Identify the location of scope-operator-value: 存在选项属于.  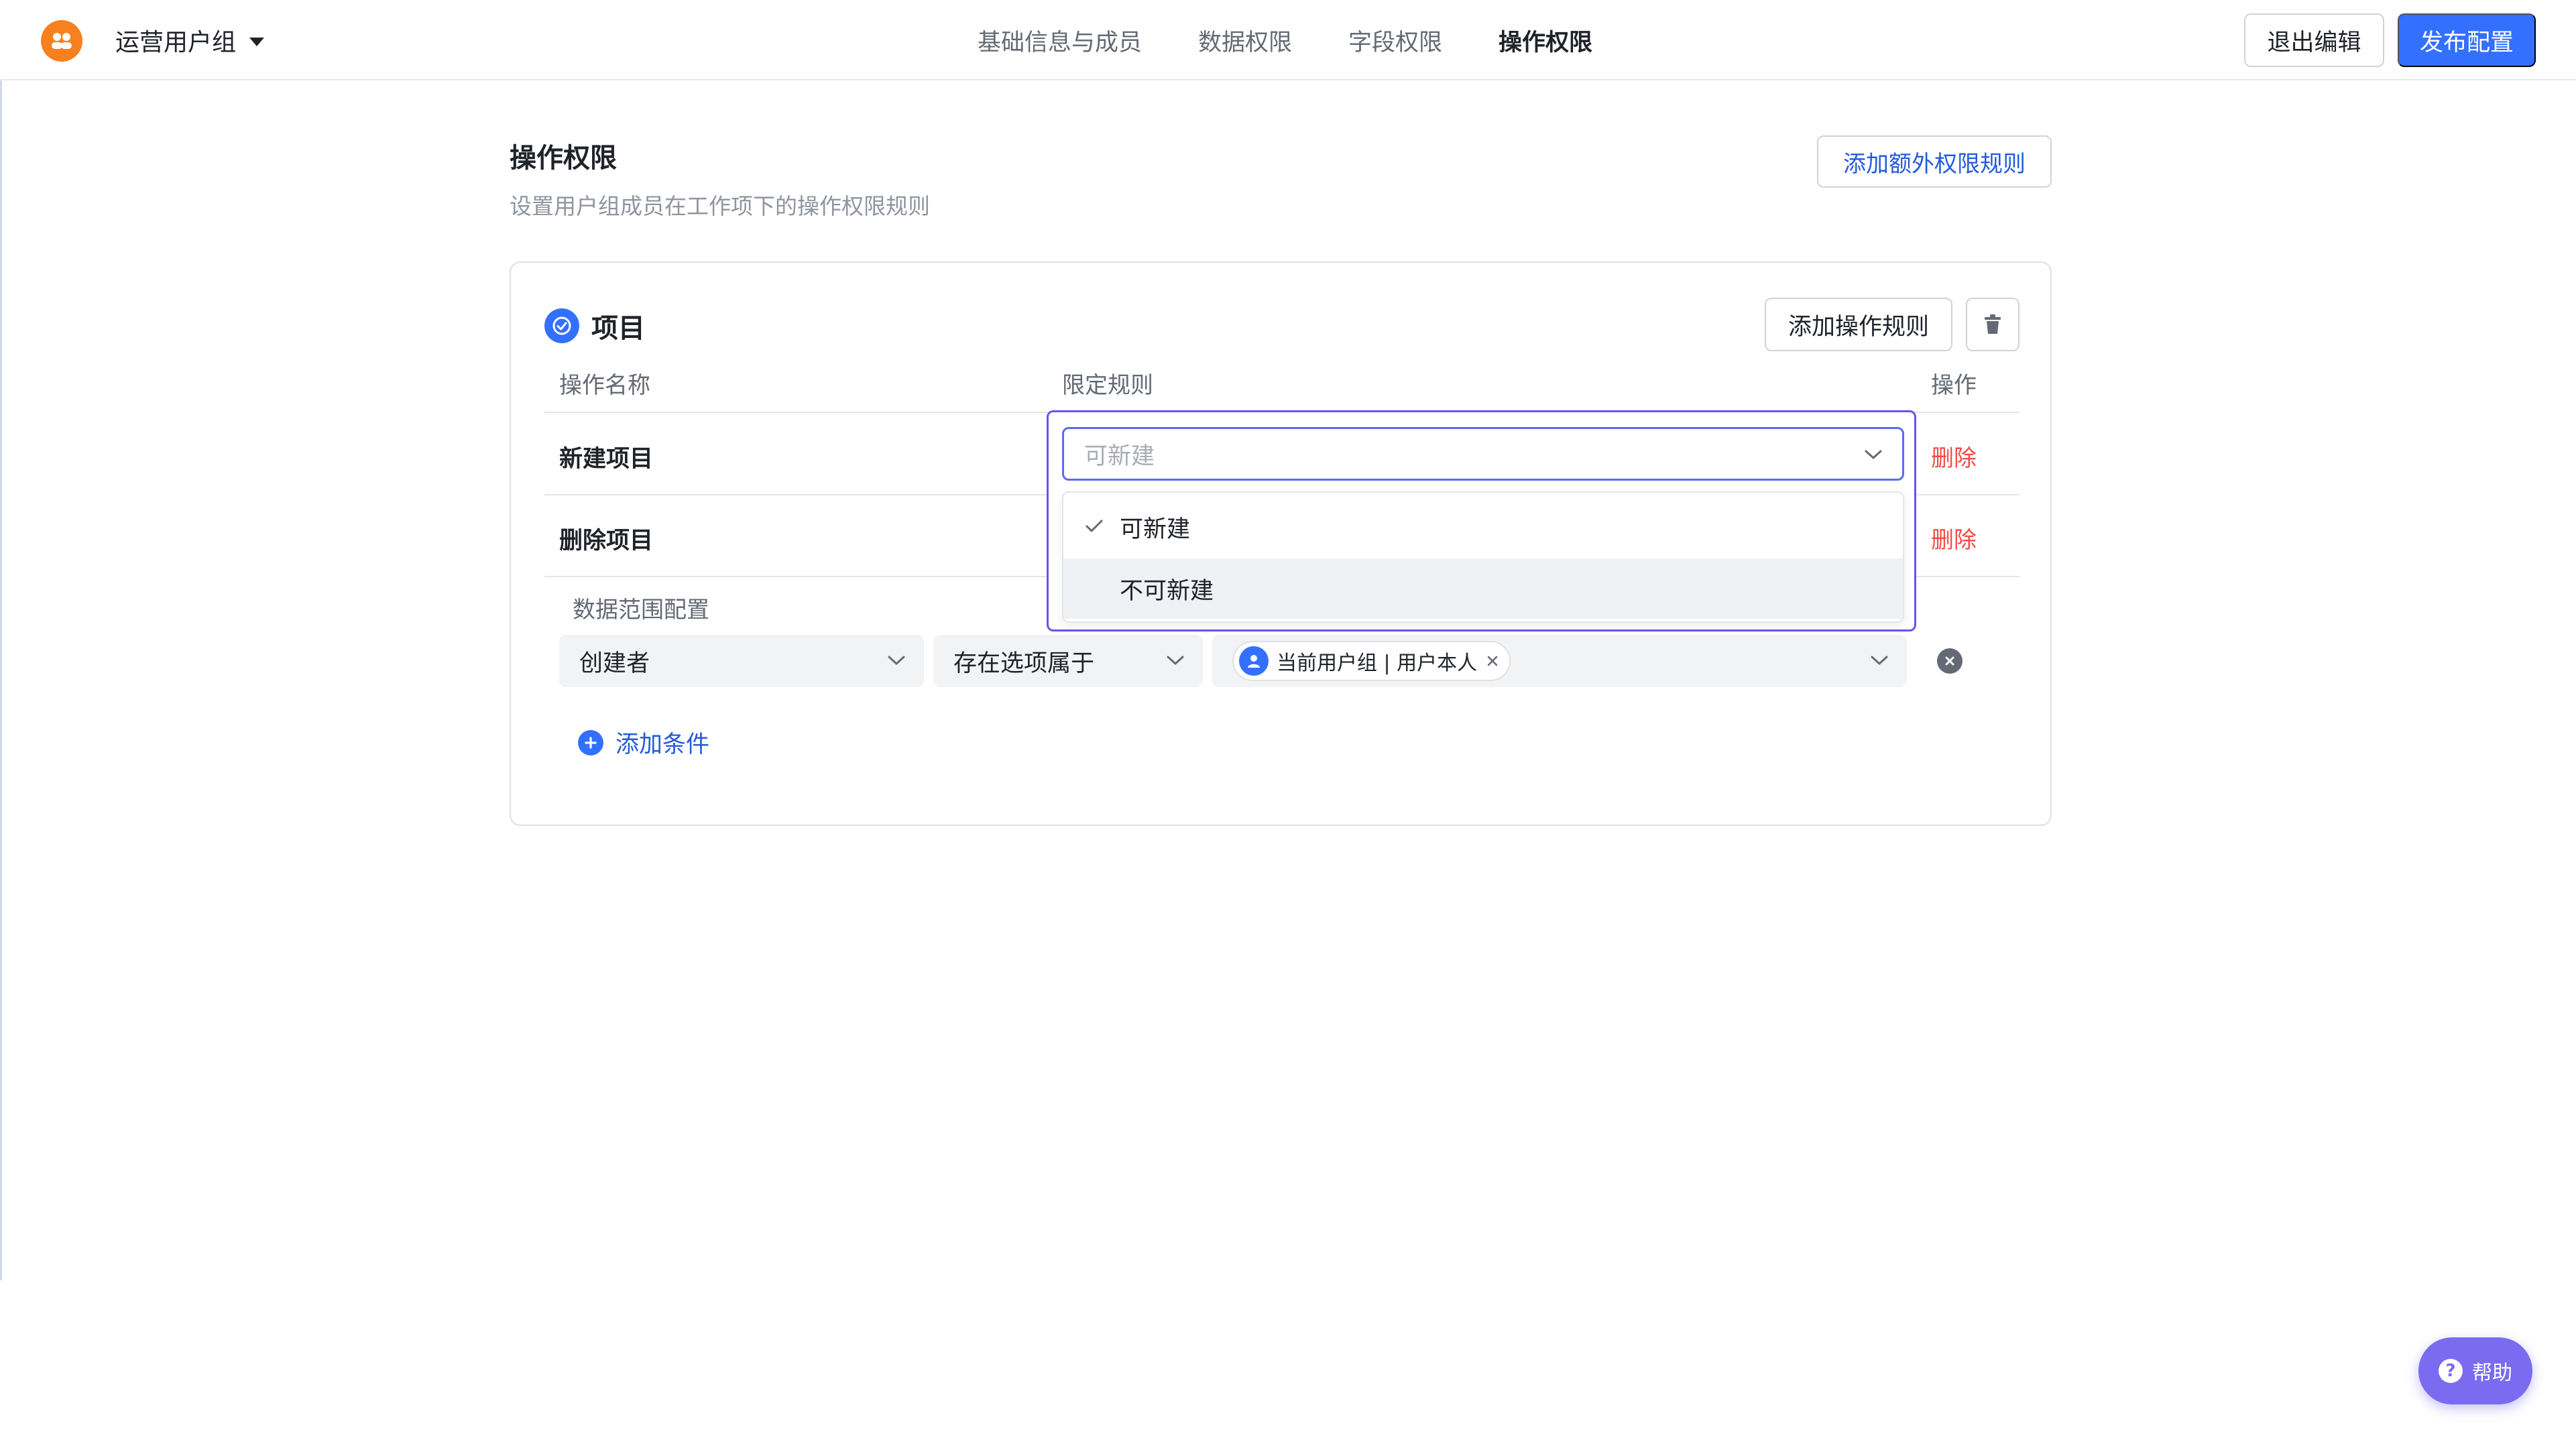
(1024, 663).